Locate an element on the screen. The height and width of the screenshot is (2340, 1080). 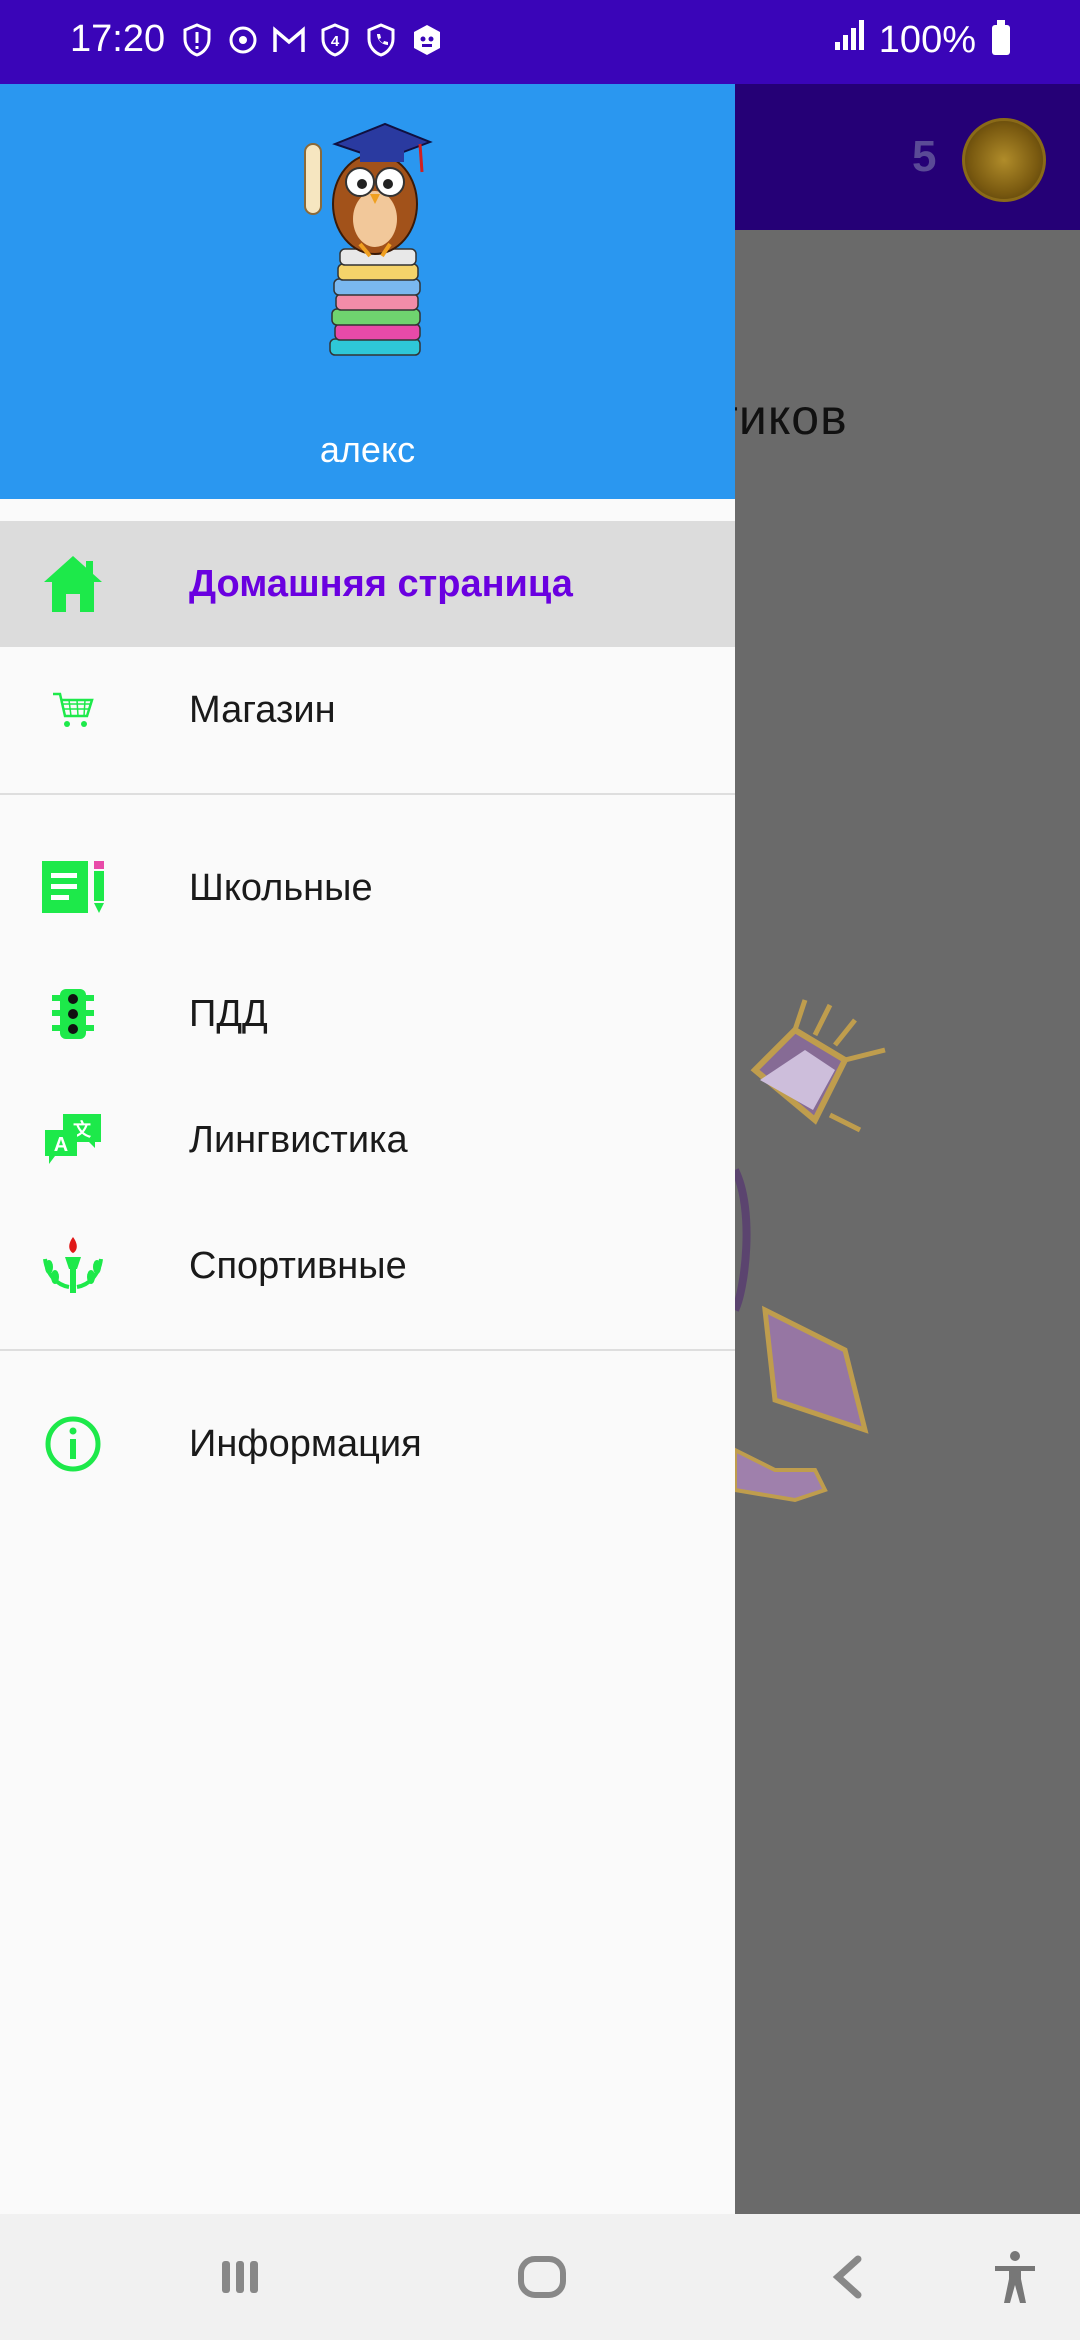
svg-text: 4 is located at coordinates (335, 41).